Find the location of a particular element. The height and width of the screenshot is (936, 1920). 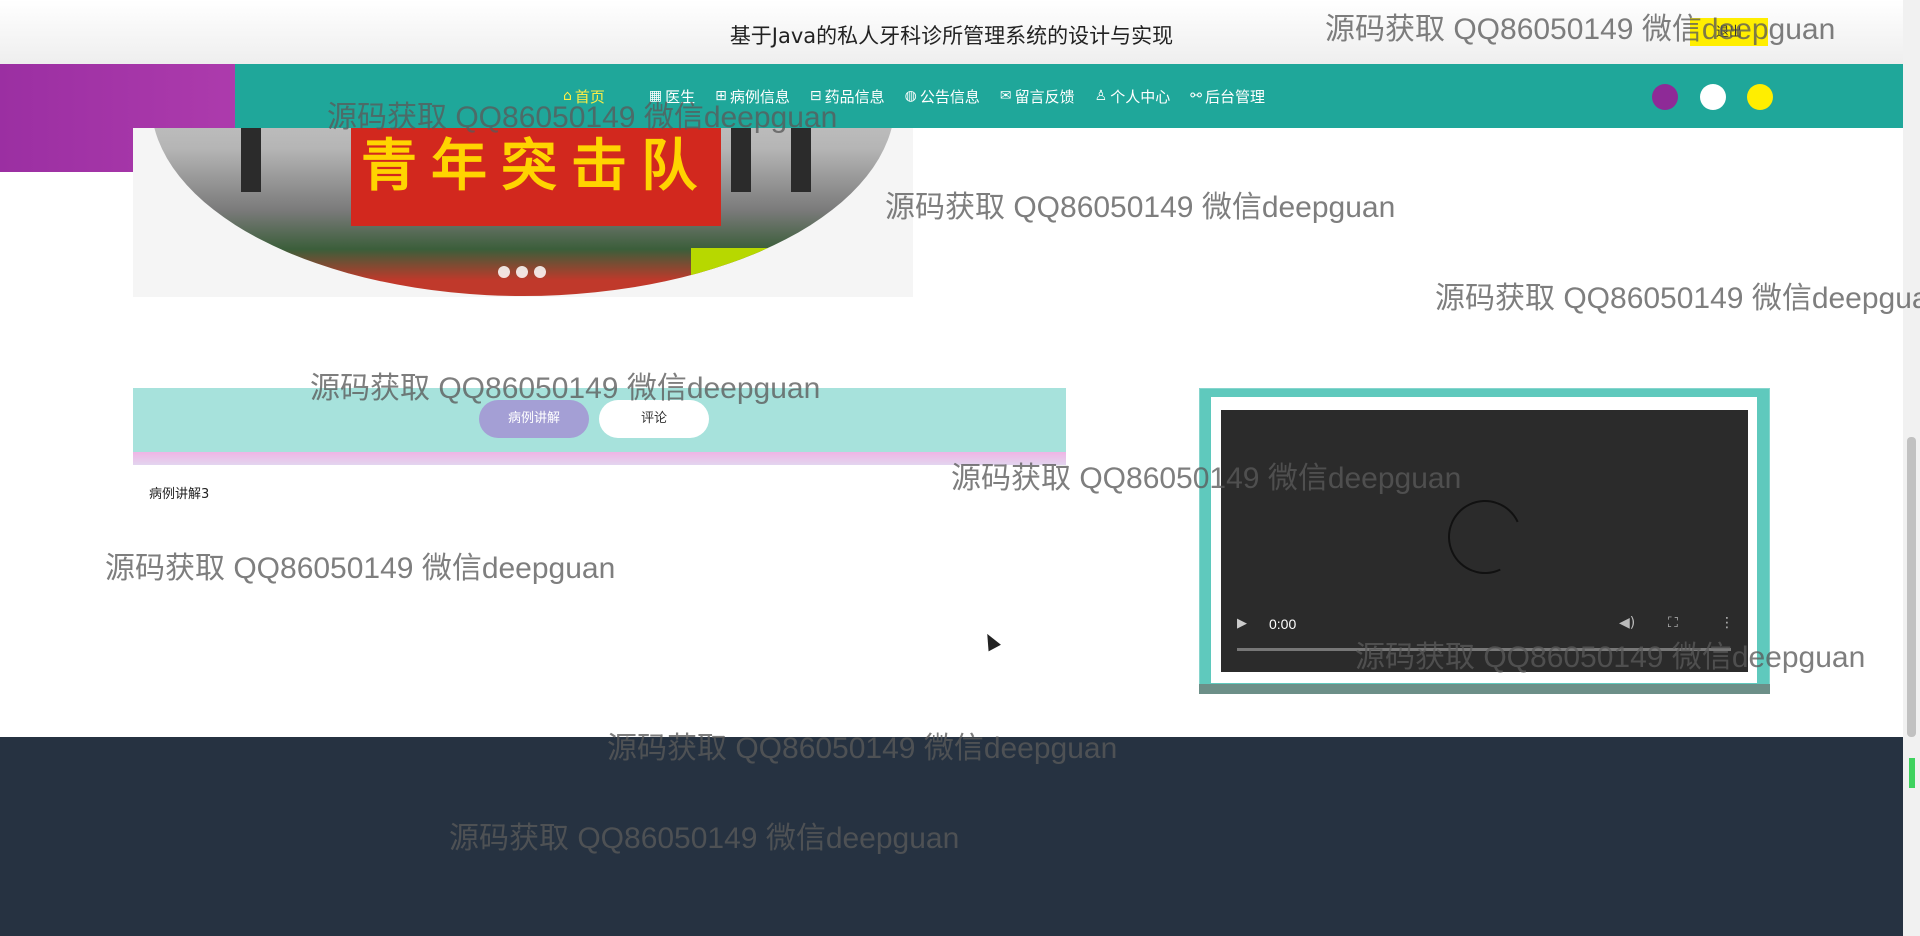

logout-button: 退出 is located at coordinates (1729, 32).